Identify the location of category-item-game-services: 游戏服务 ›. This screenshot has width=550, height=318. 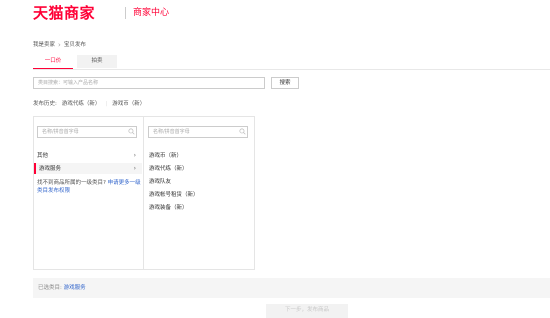
(88, 168).